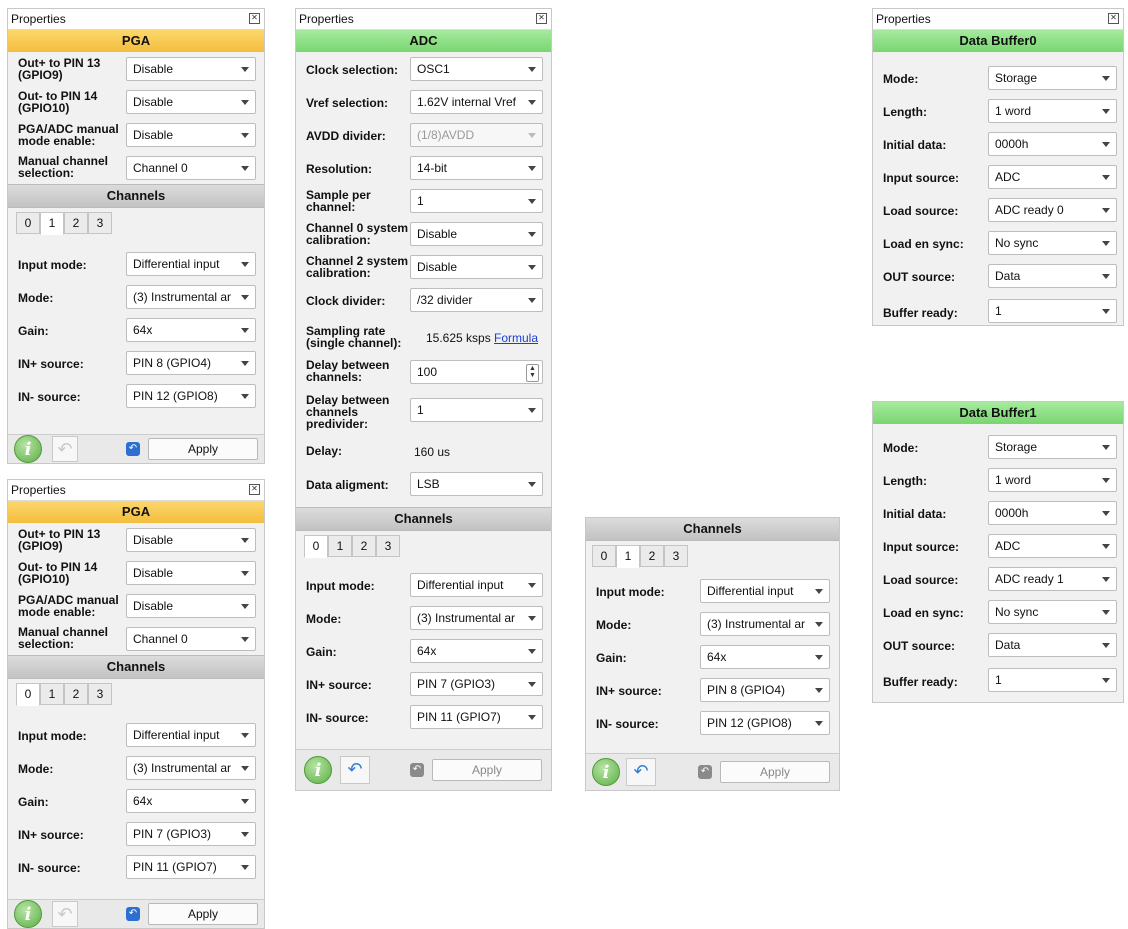 The width and height of the screenshot is (1128, 929). Describe the element at coordinates (446, 135) in the screenshot. I see `avdd-divider-value: (1/8)AVDD` at that location.